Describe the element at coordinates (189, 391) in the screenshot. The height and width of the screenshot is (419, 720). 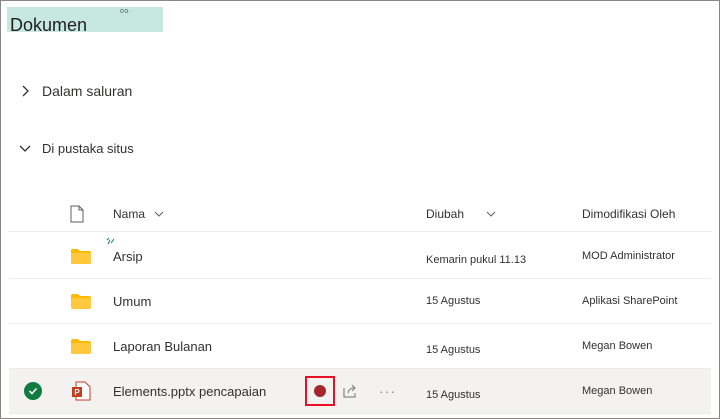
I see `file-name: Elements.pptx pencapaian` at that location.